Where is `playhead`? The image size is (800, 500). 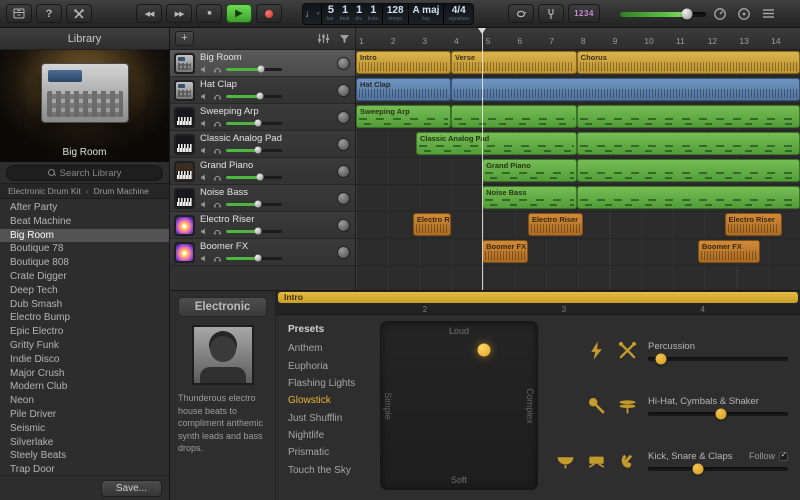
playhead is located at coordinates (482, 159).